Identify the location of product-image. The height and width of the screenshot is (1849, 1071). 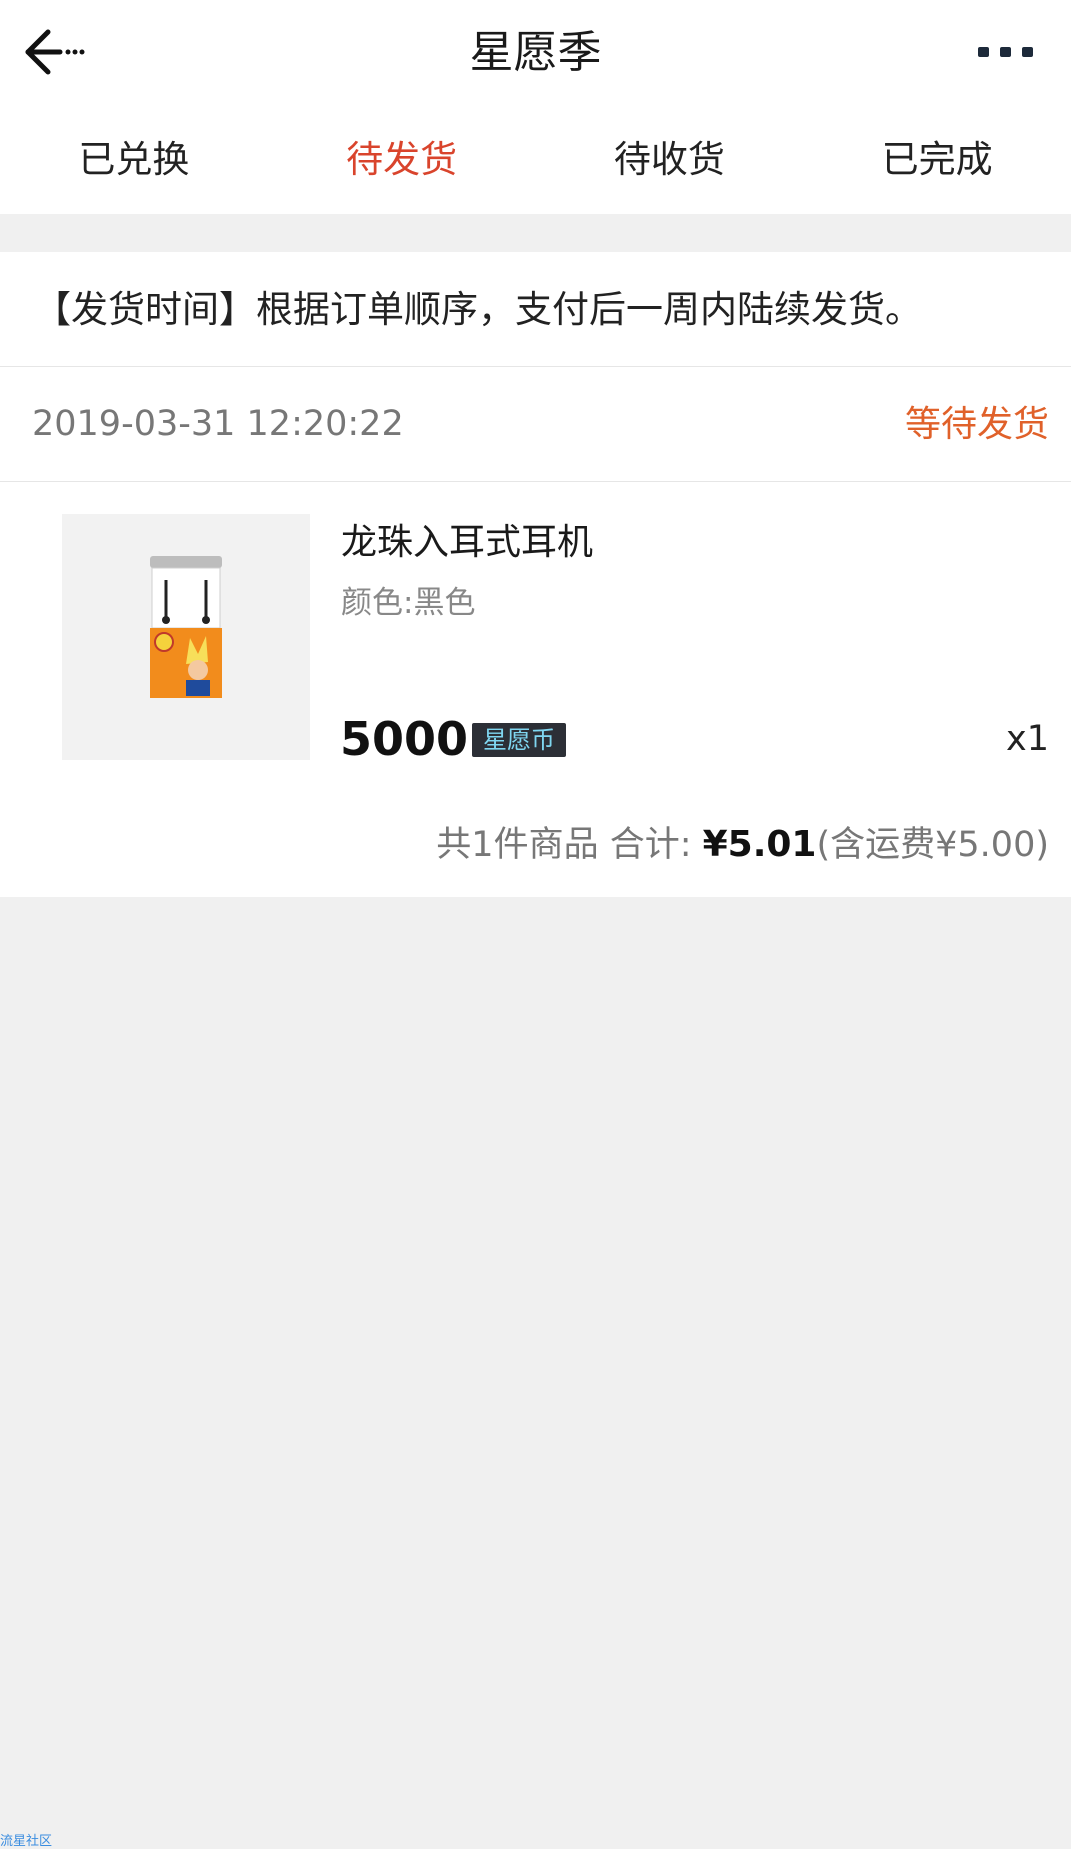
(186, 637).